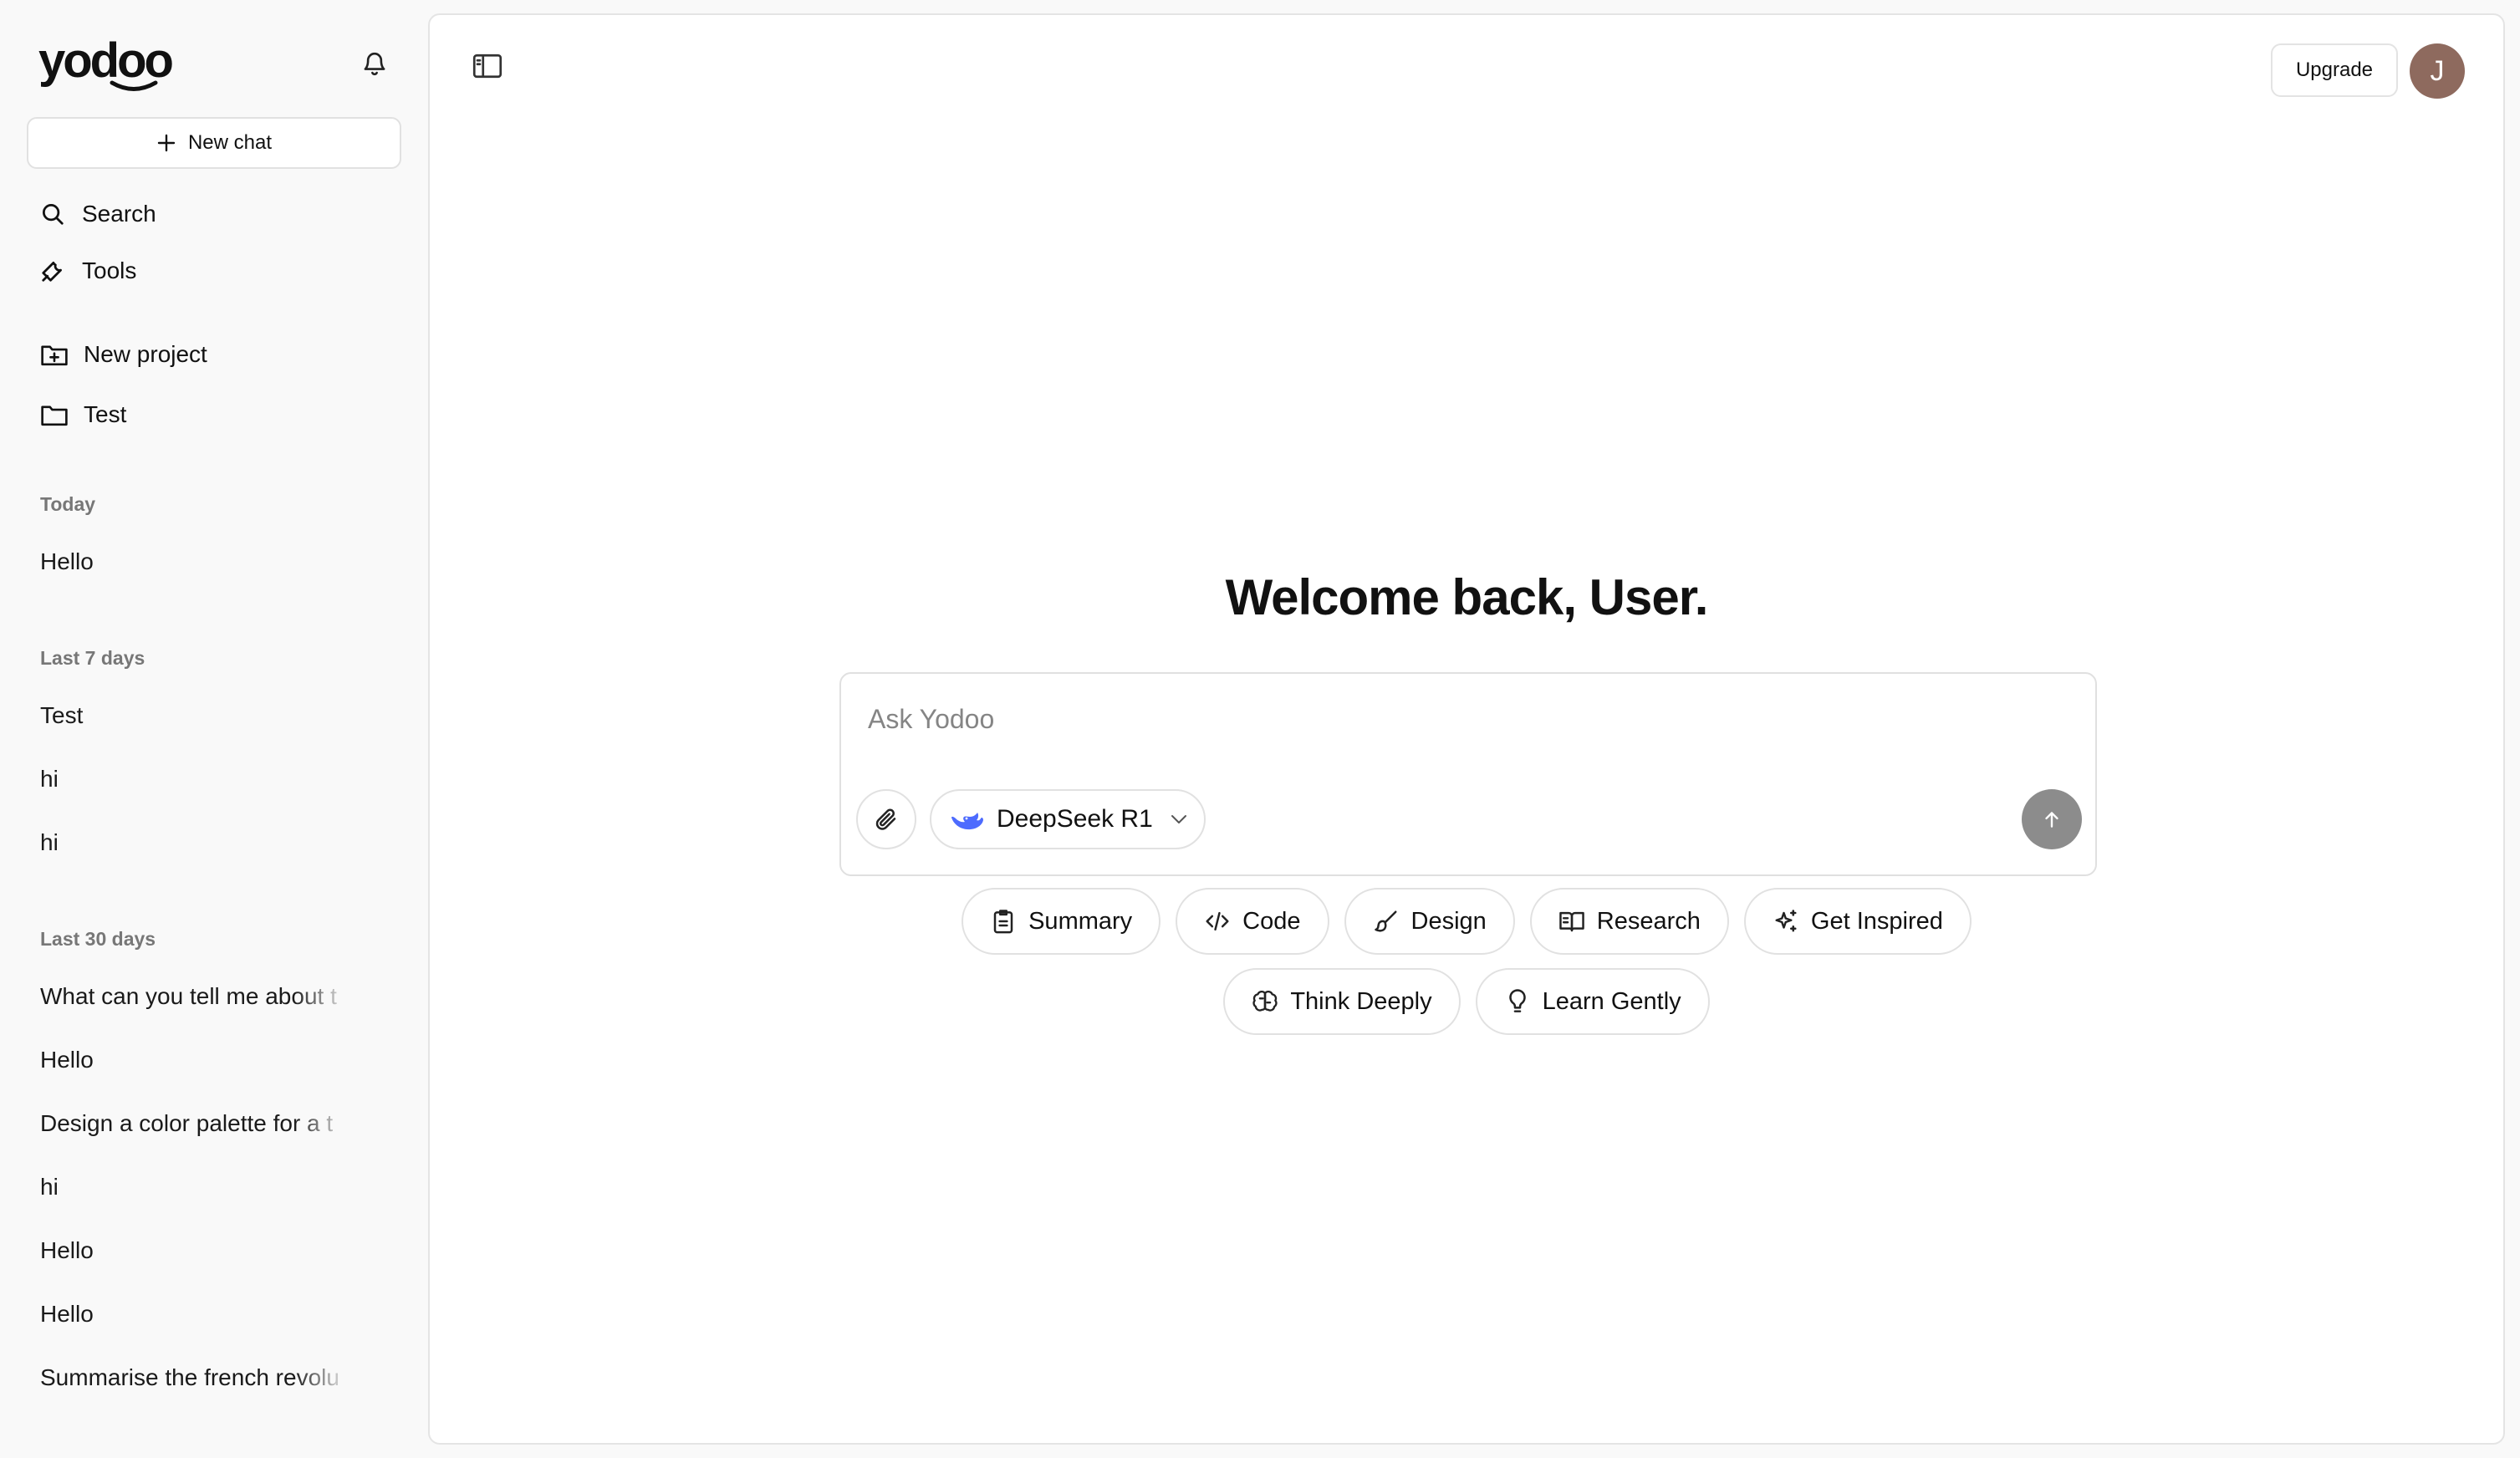  I want to click on chip-design: Design, so click(1429, 921).